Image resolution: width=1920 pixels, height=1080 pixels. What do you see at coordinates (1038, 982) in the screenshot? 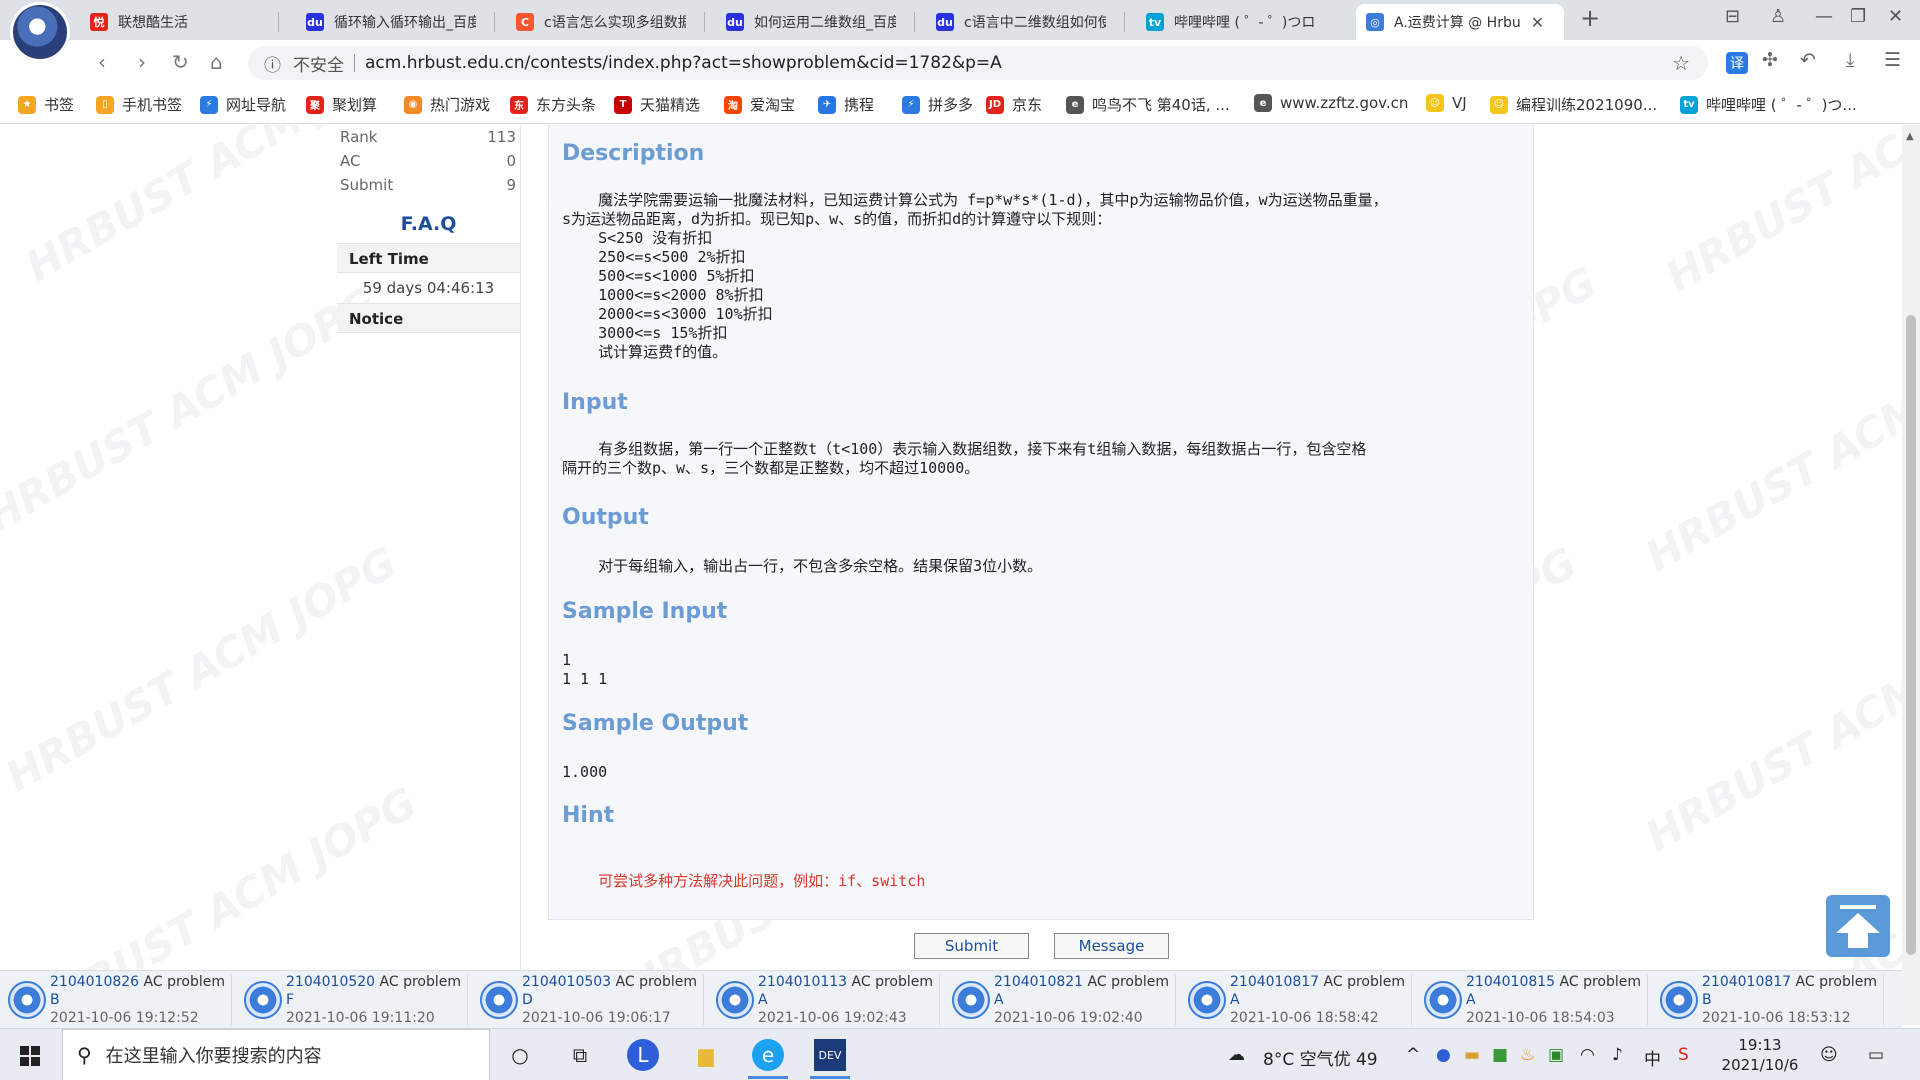
I see `submission-user-id: 2104010821` at bounding box center [1038, 982].